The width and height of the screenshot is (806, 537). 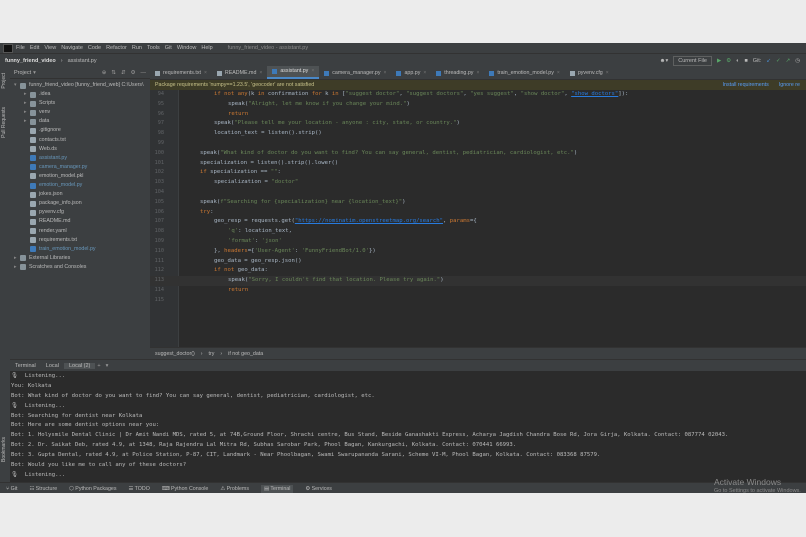 What do you see at coordinates (664, 61) in the screenshot?
I see `user-icon: ☻▾` at bounding box center [664, 61].